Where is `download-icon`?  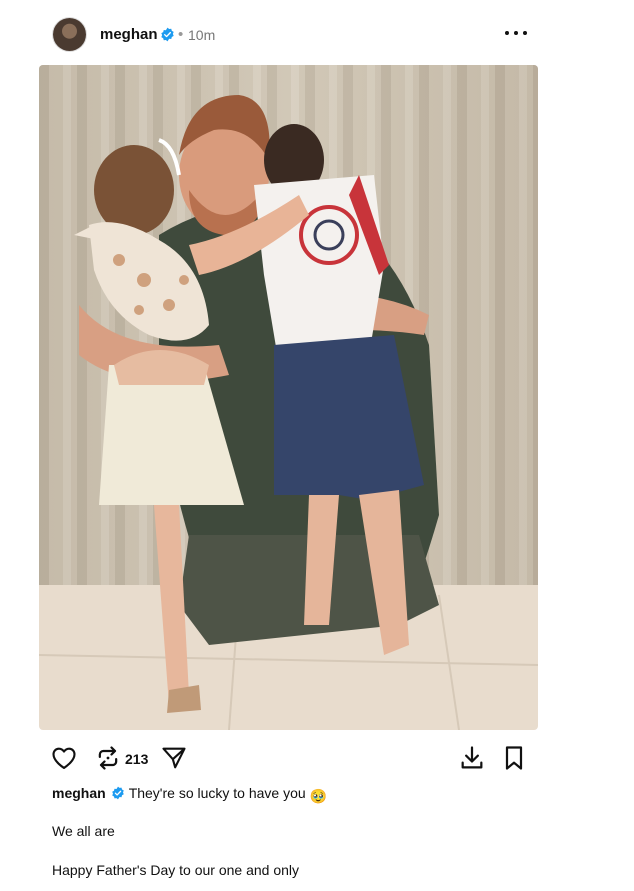 download-icon is located at coordinates (472, 758).